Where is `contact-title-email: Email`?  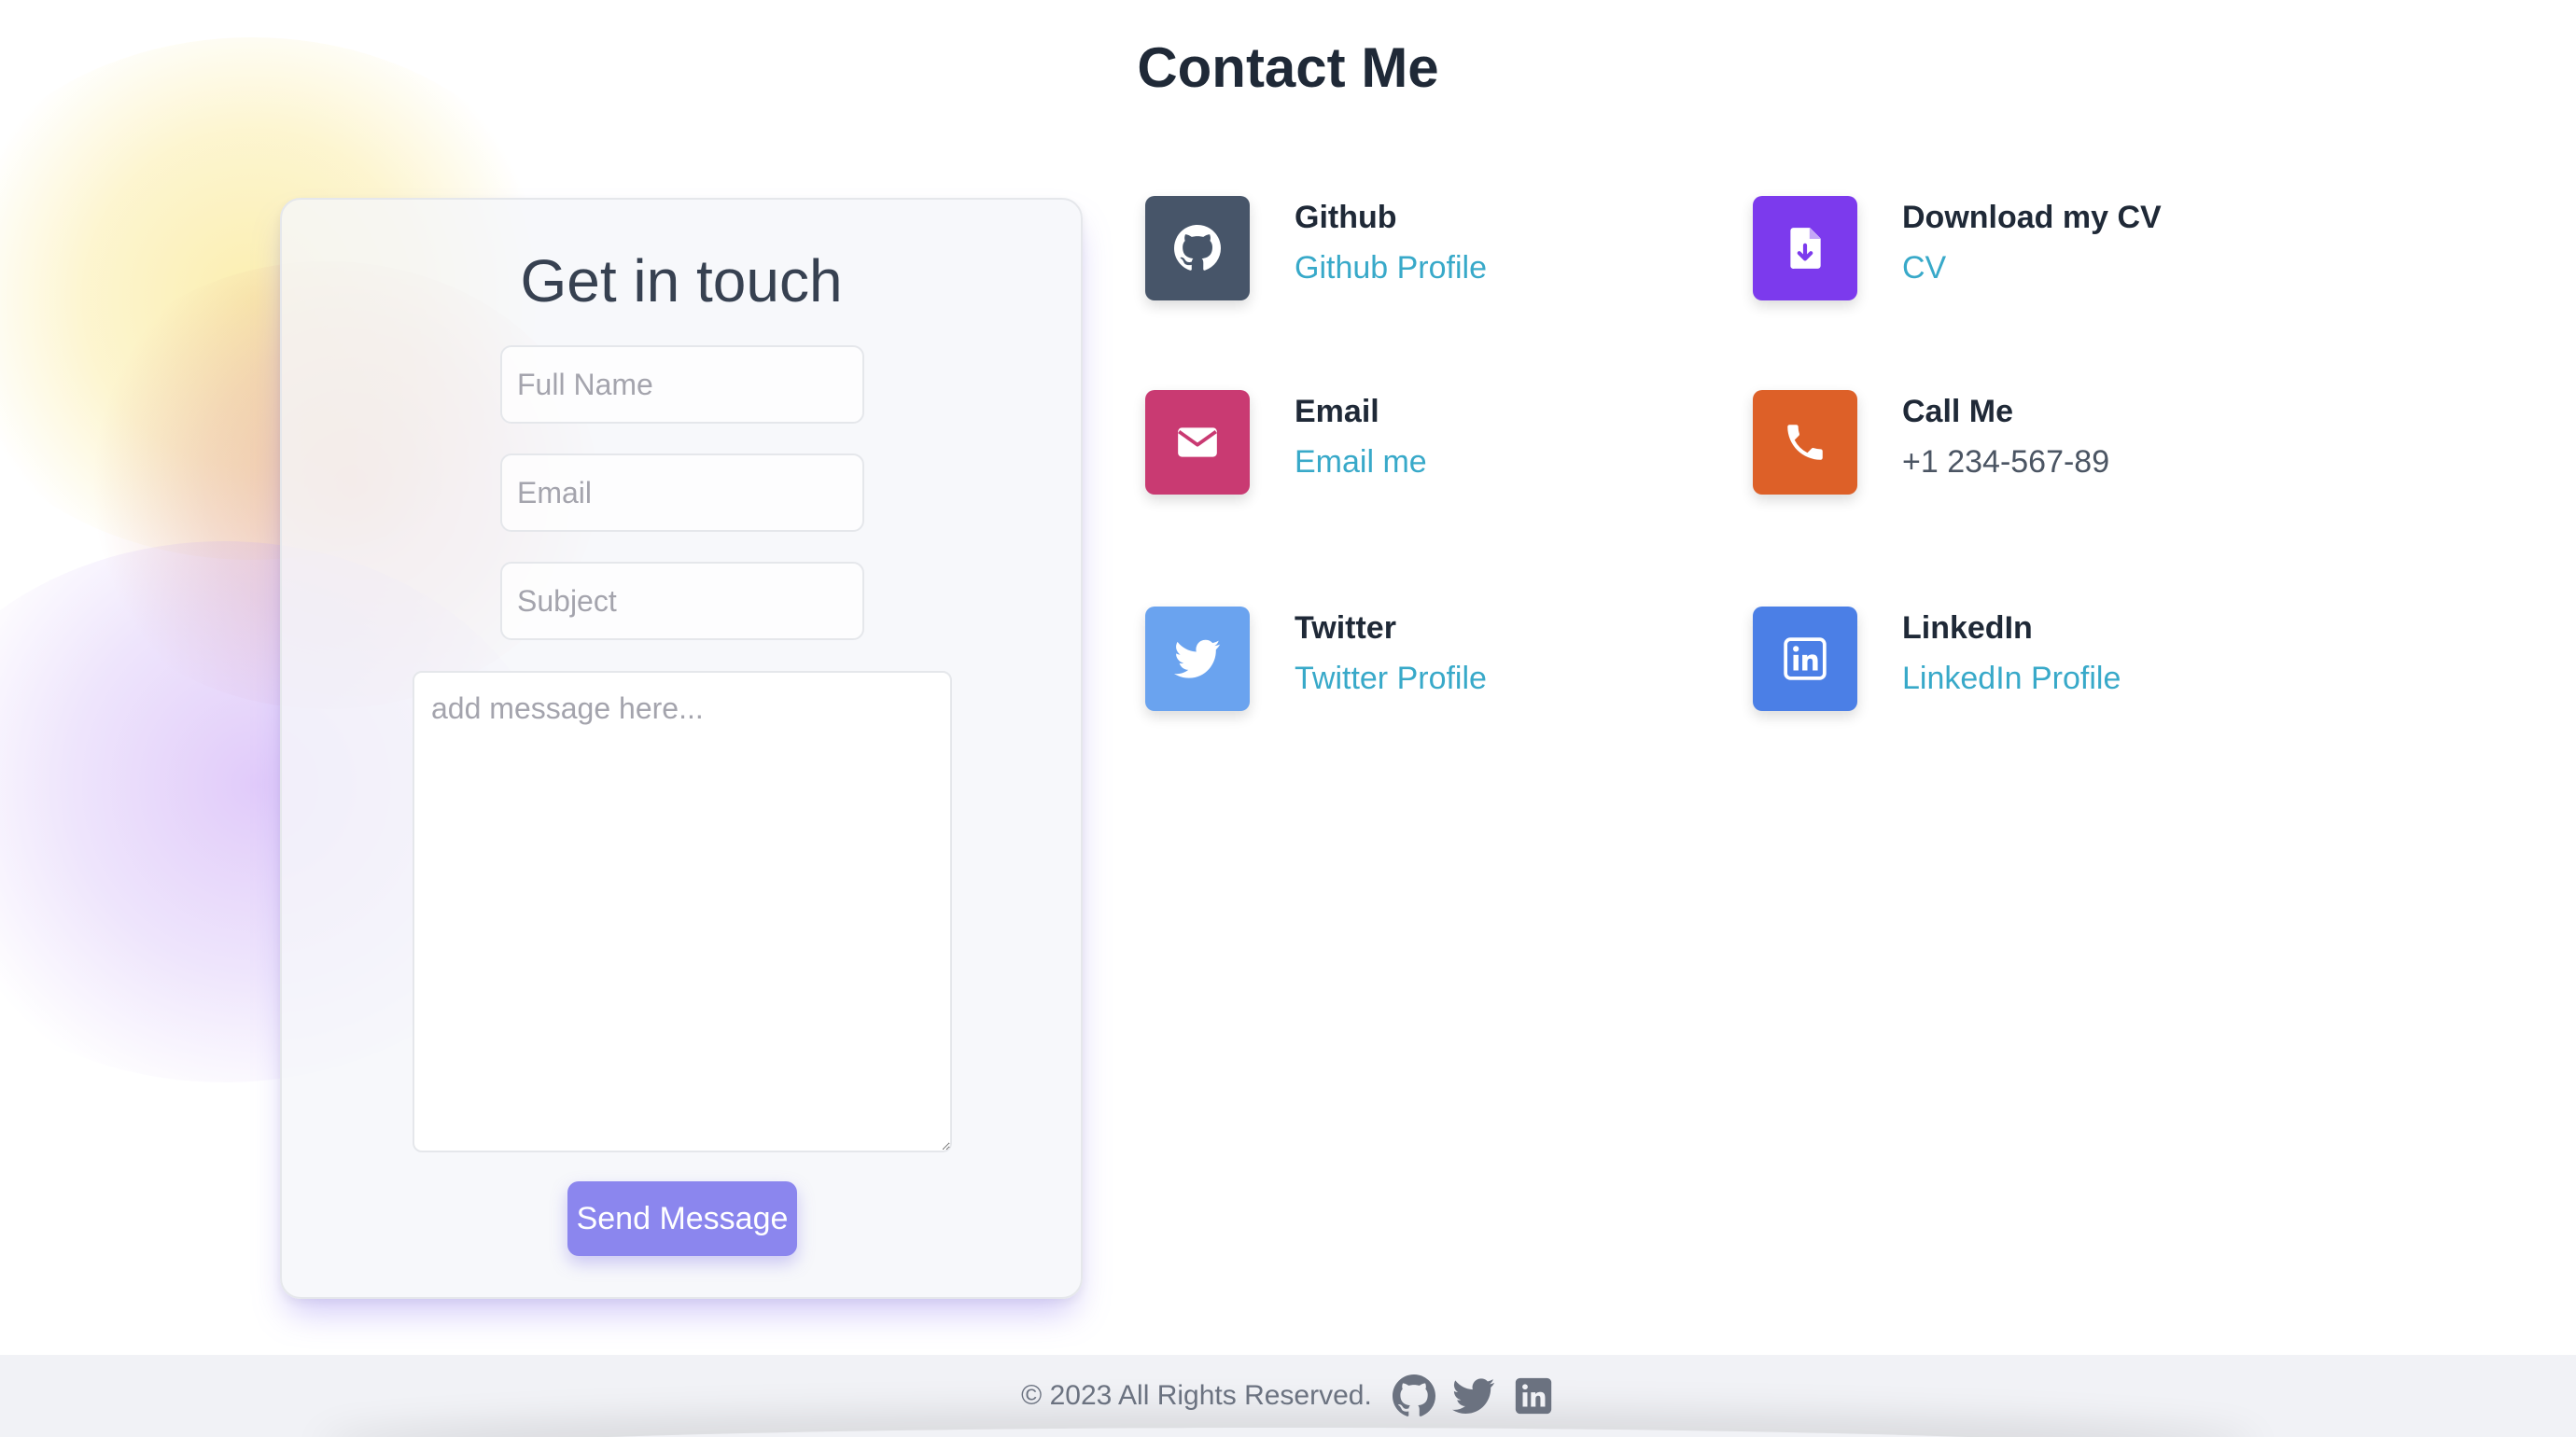
contact-title-email: Email is located at coordinates (1337, 411).